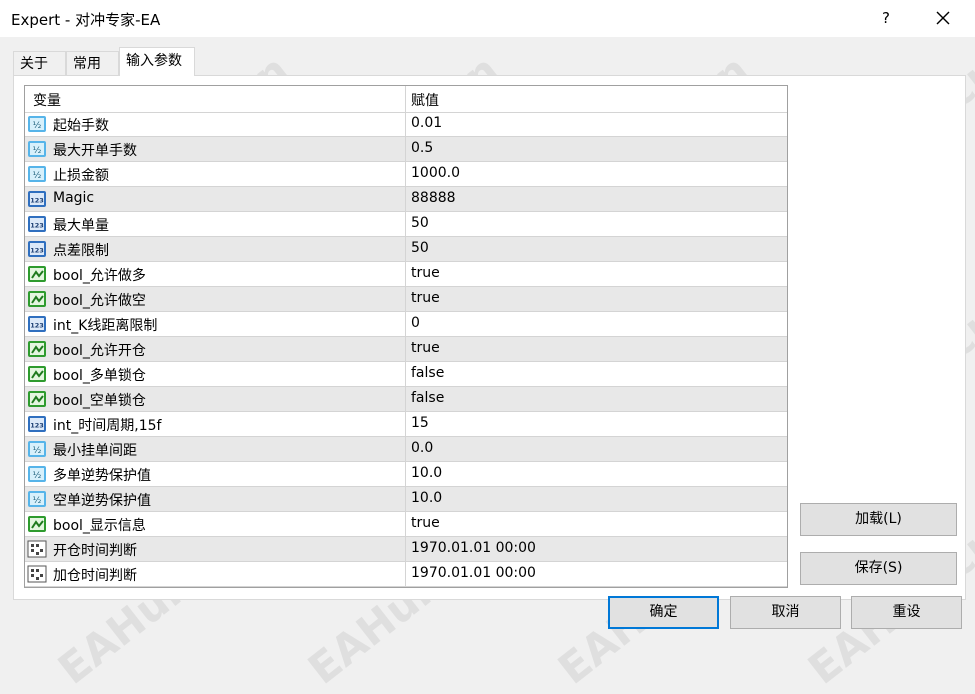  I want to click on param-name: 点差限制, so click(81, 251).